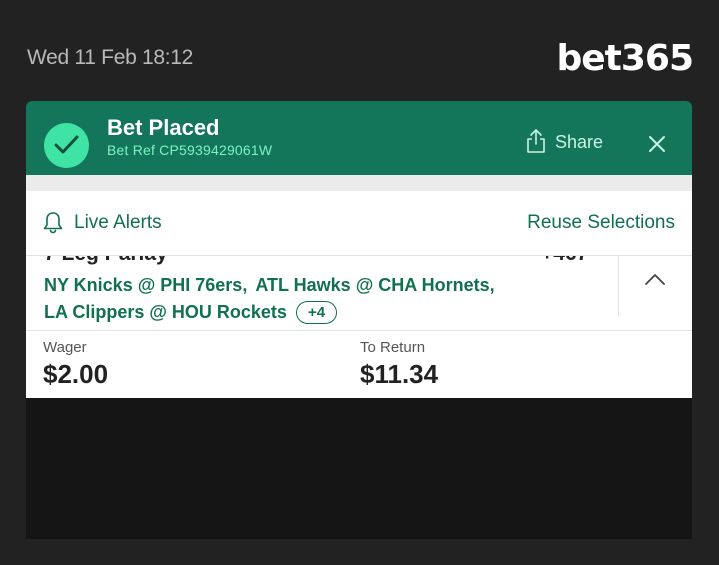 The width and height of the screenshot is (719, 565). I want to click on header-divider-strip, so click(359, 183).